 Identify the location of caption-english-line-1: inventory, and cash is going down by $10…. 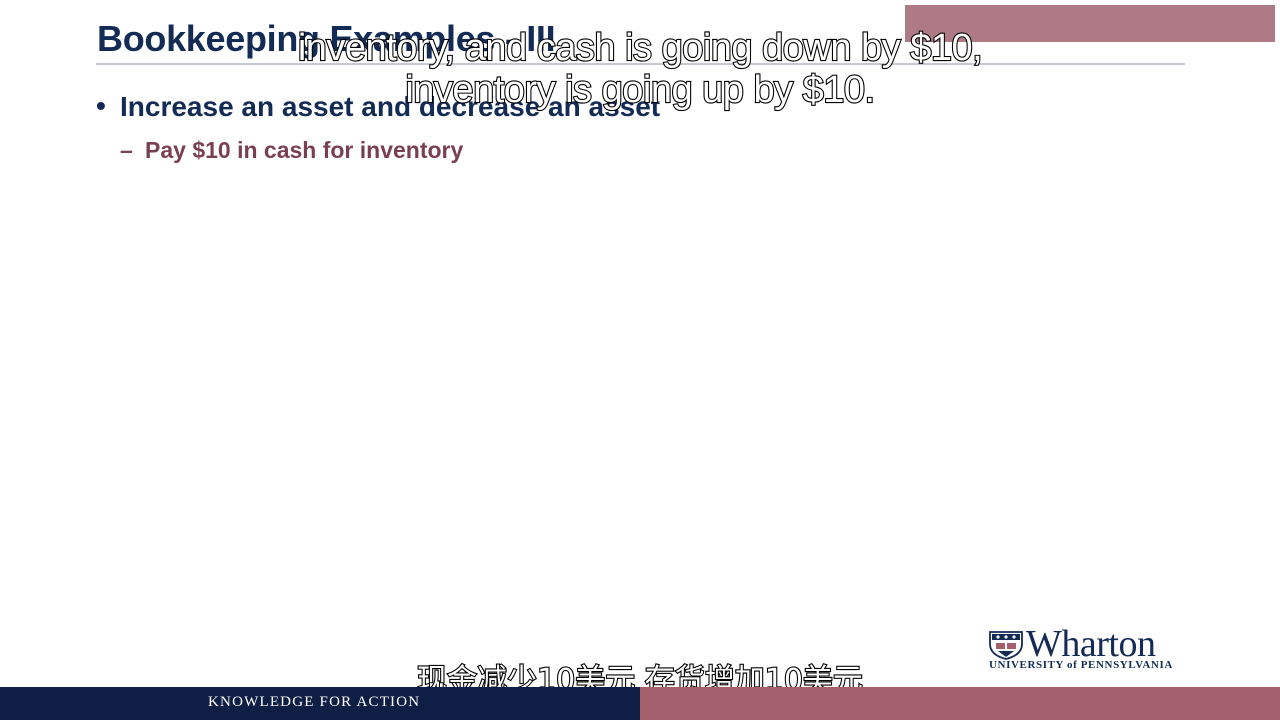
(640, 48).